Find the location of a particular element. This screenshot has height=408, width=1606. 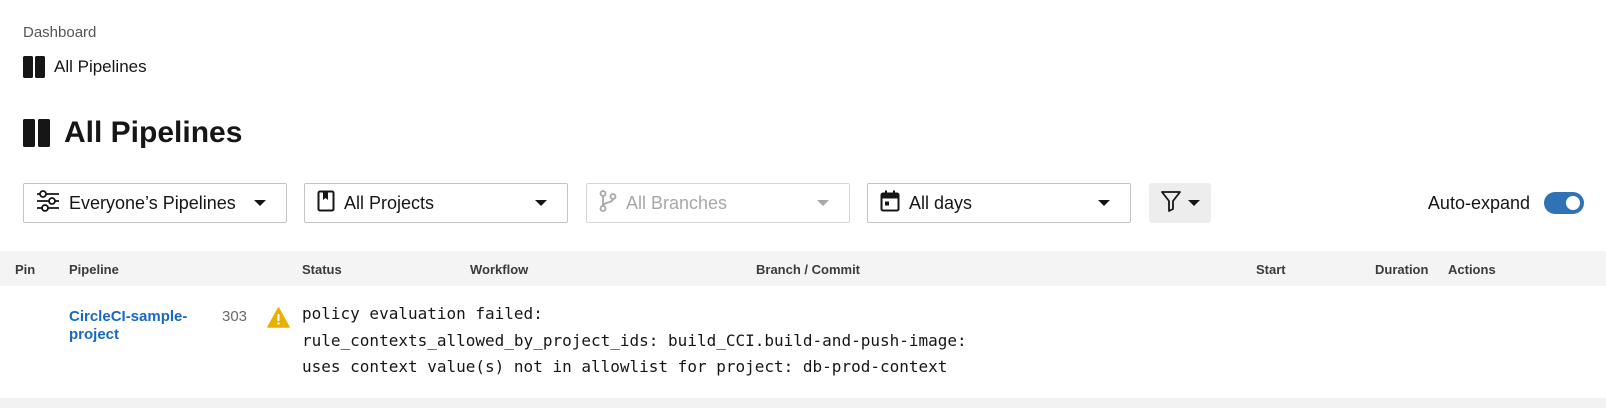

days-filter-label: All days is located at coordinates (941, 202).